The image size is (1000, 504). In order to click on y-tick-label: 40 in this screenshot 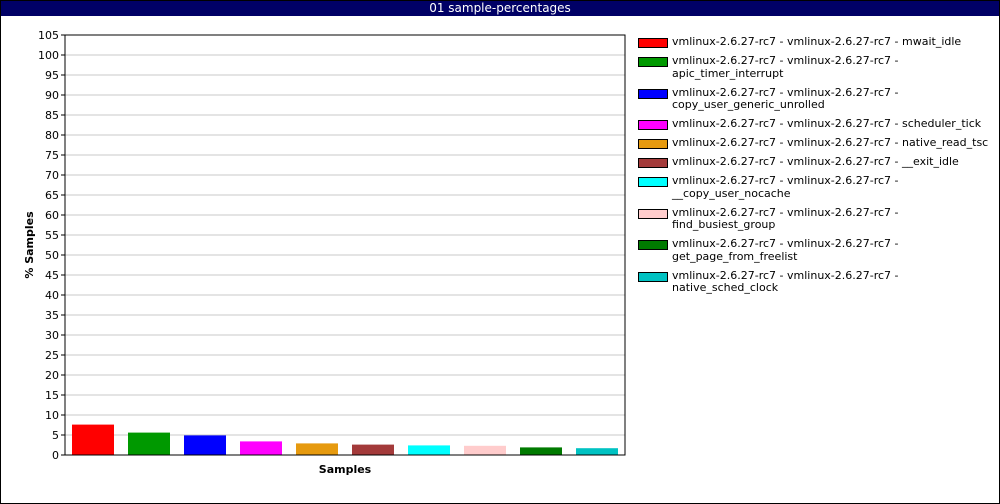, I will do `click(52, 295)`.